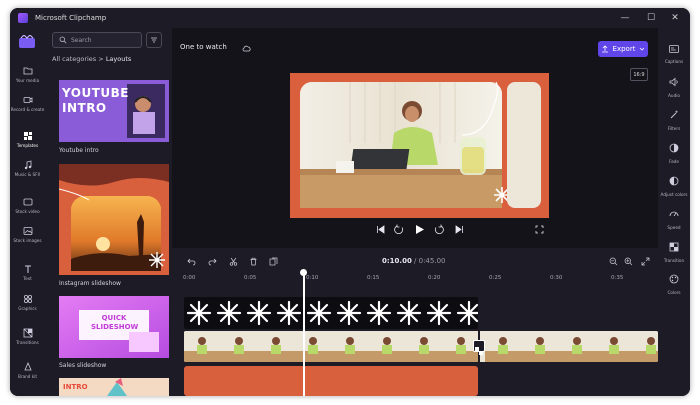  I want to click on instagram-slideshow-thumbnail, so click(114, 219).